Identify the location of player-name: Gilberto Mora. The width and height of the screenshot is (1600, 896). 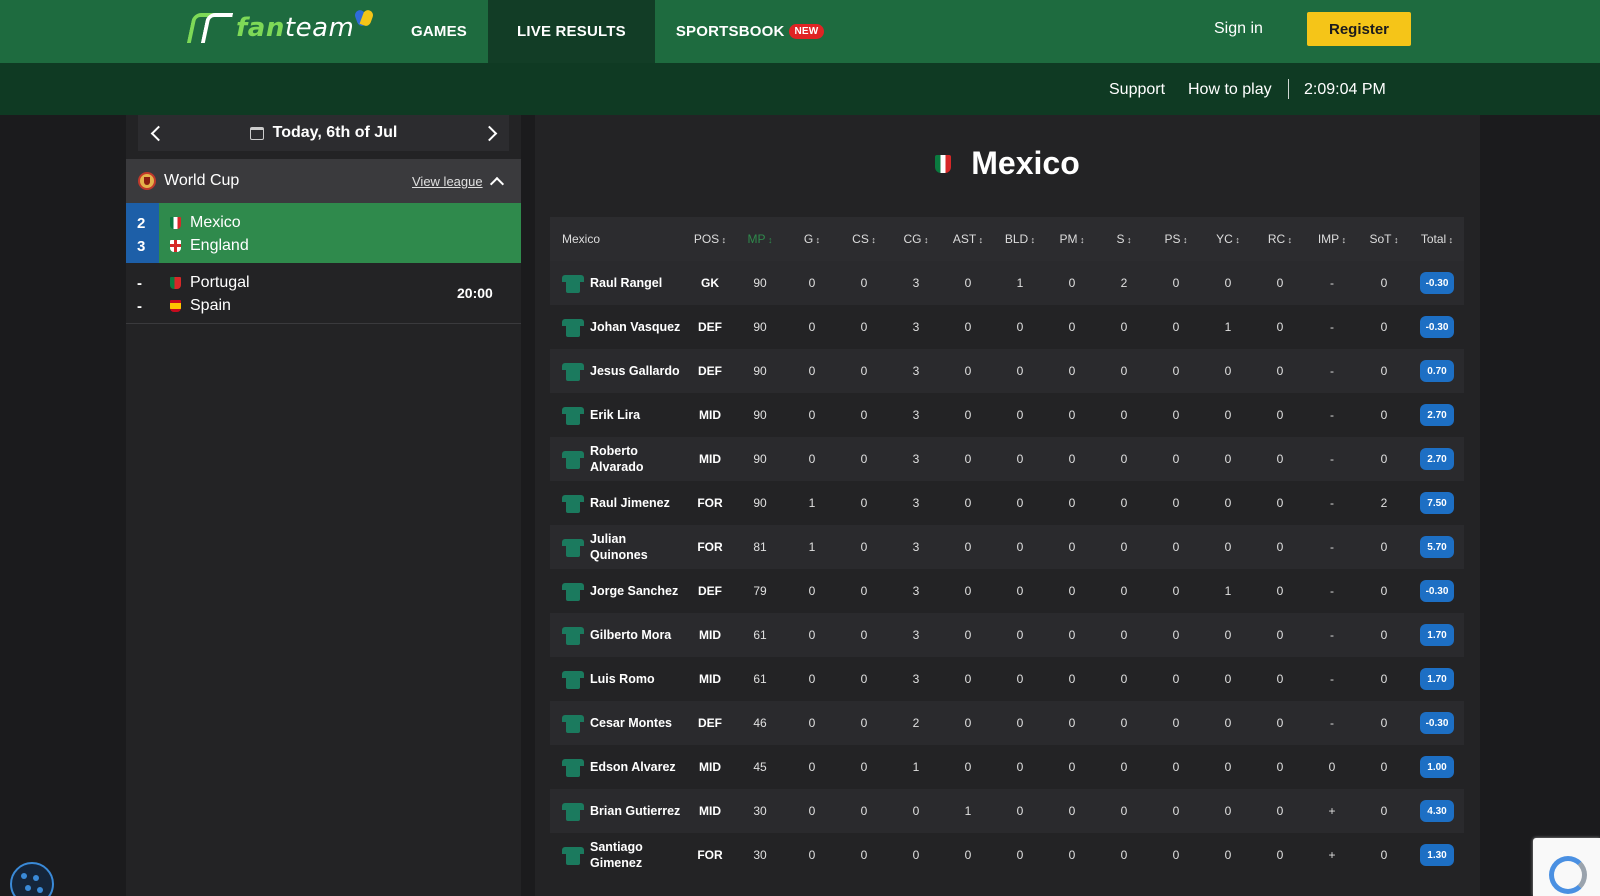
(630, 635).